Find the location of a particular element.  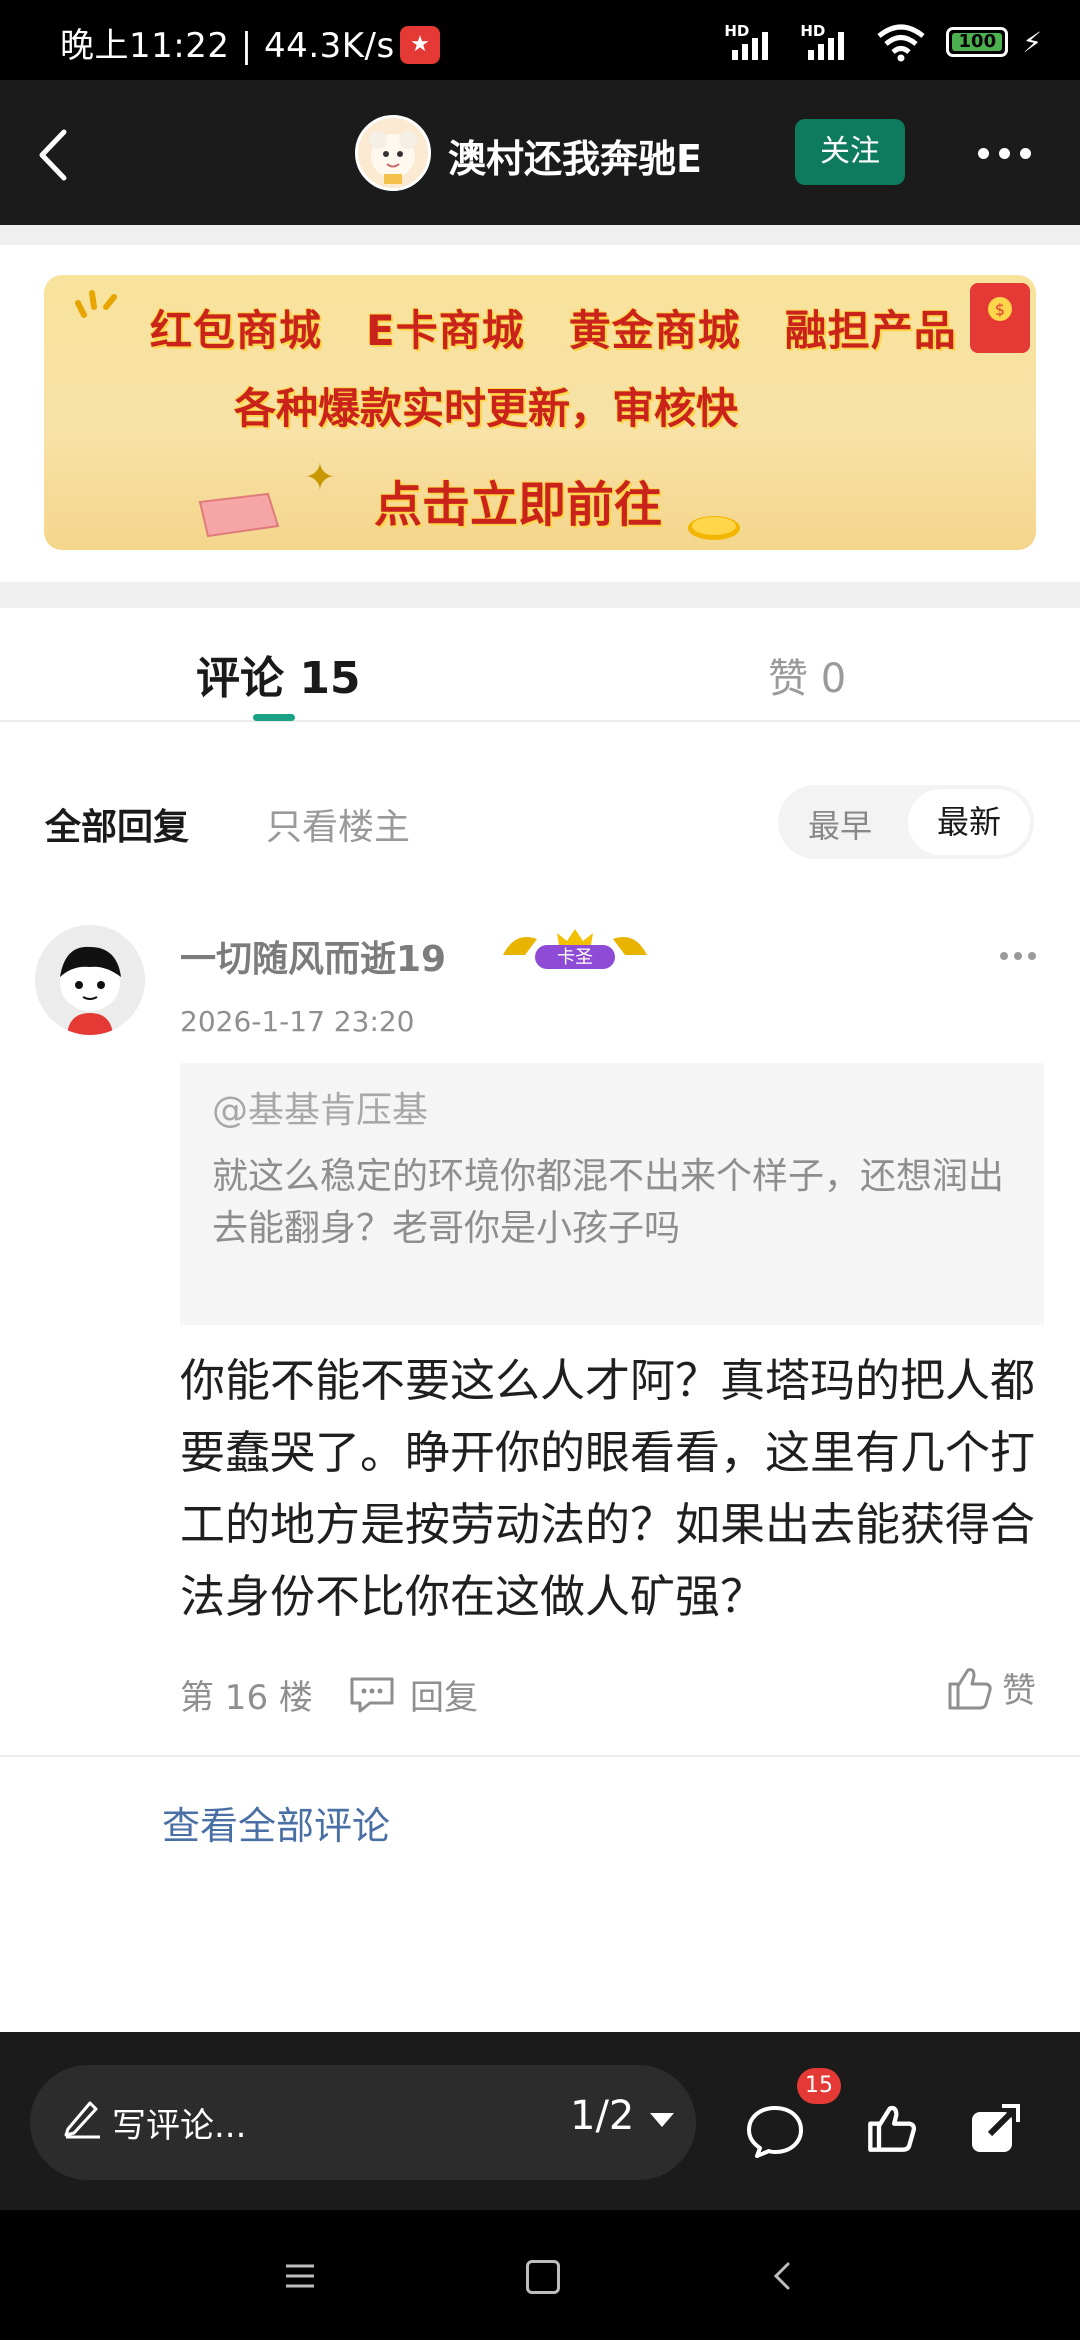

share-icon is located at coordinates (996, 2128).